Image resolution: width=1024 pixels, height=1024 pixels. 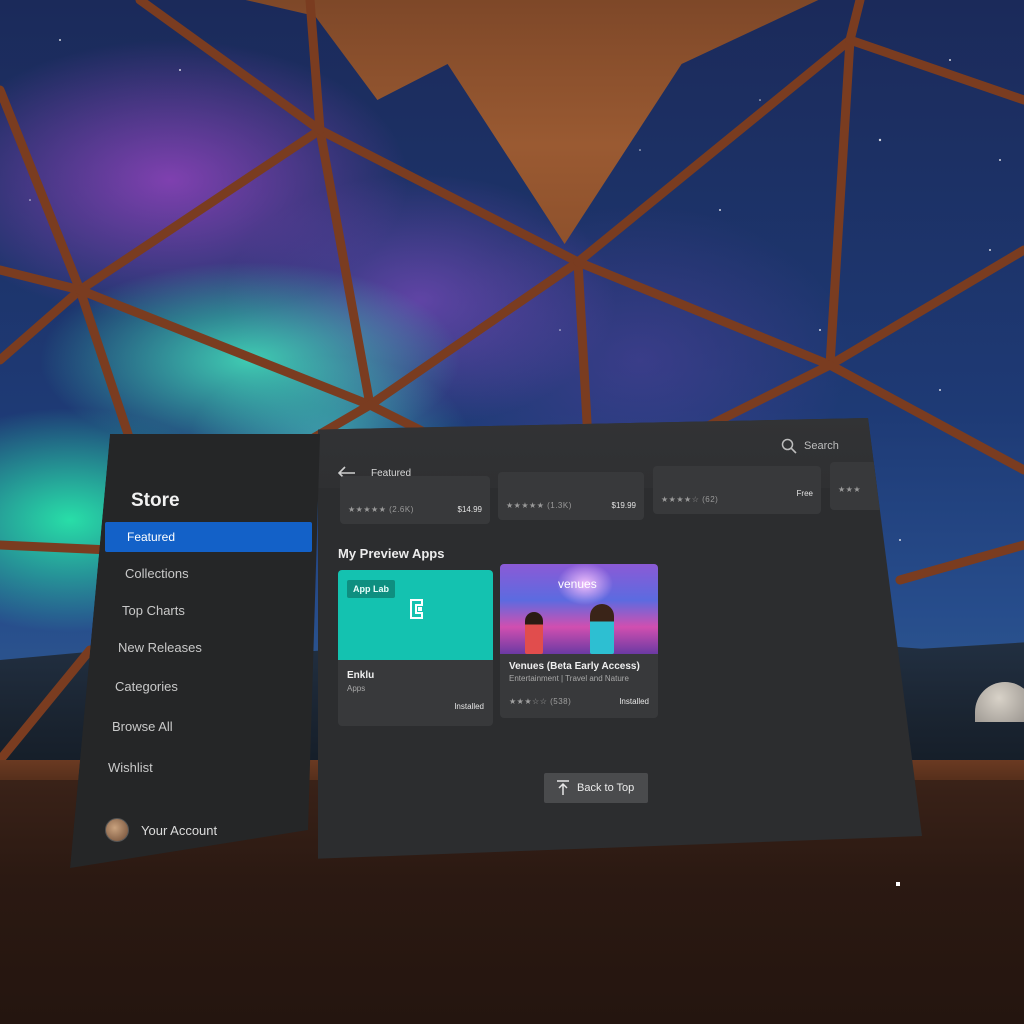 I want to click on back-to-top-label: Back to Top, so click(x=606, y=788).